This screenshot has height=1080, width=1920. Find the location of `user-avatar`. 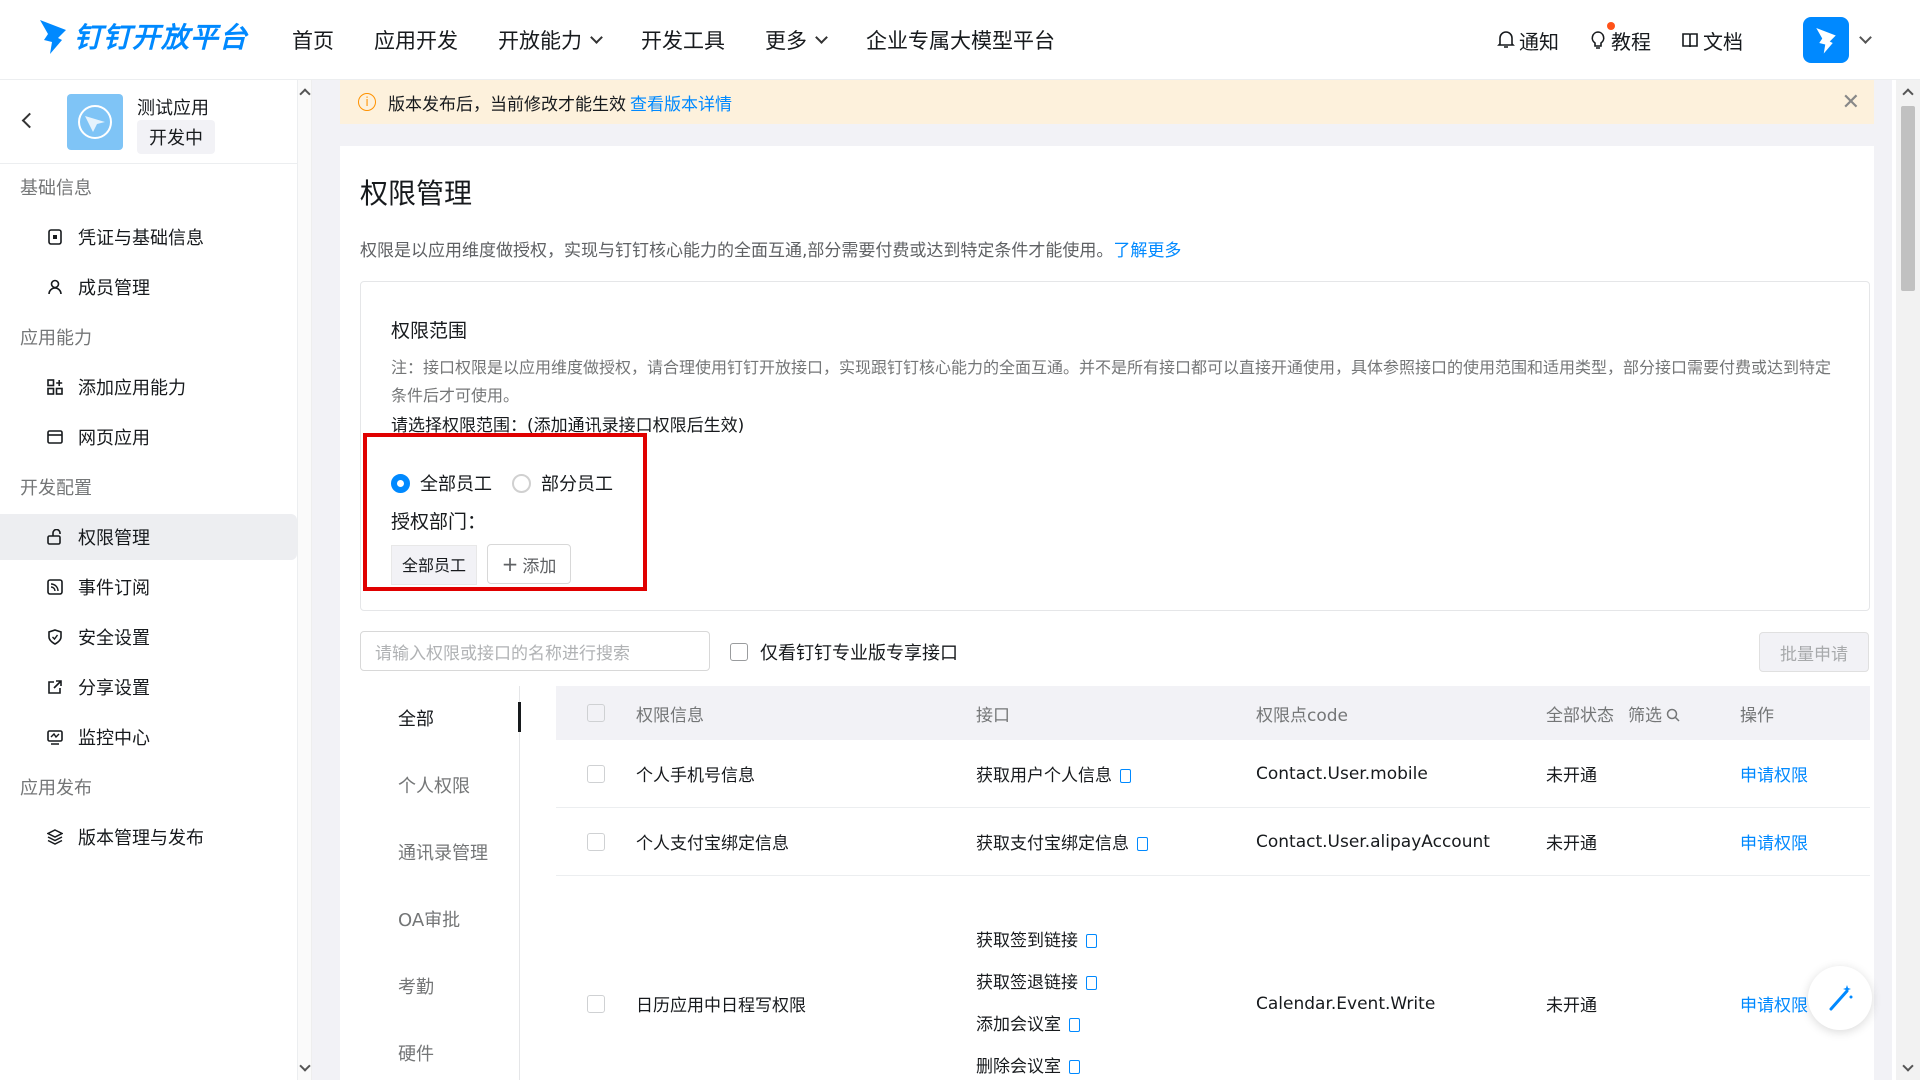

user-avatar is located at coordinates (1826, 40).